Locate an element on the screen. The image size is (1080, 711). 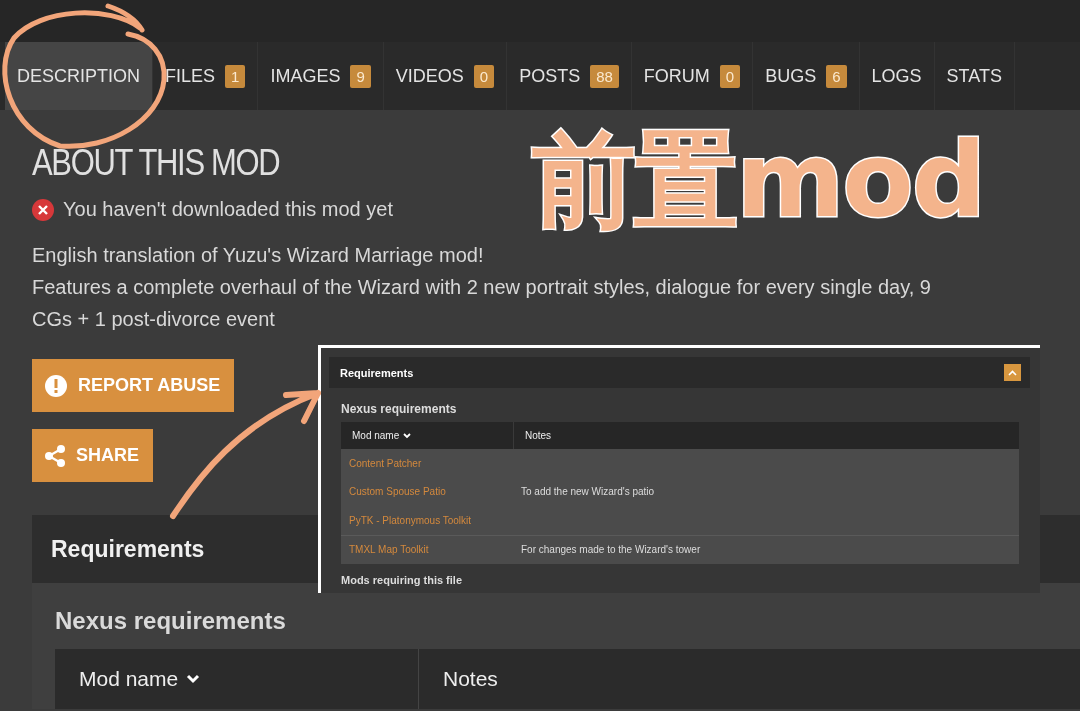
subheading: Mods requiring this file is located at coordinates (402, 580).